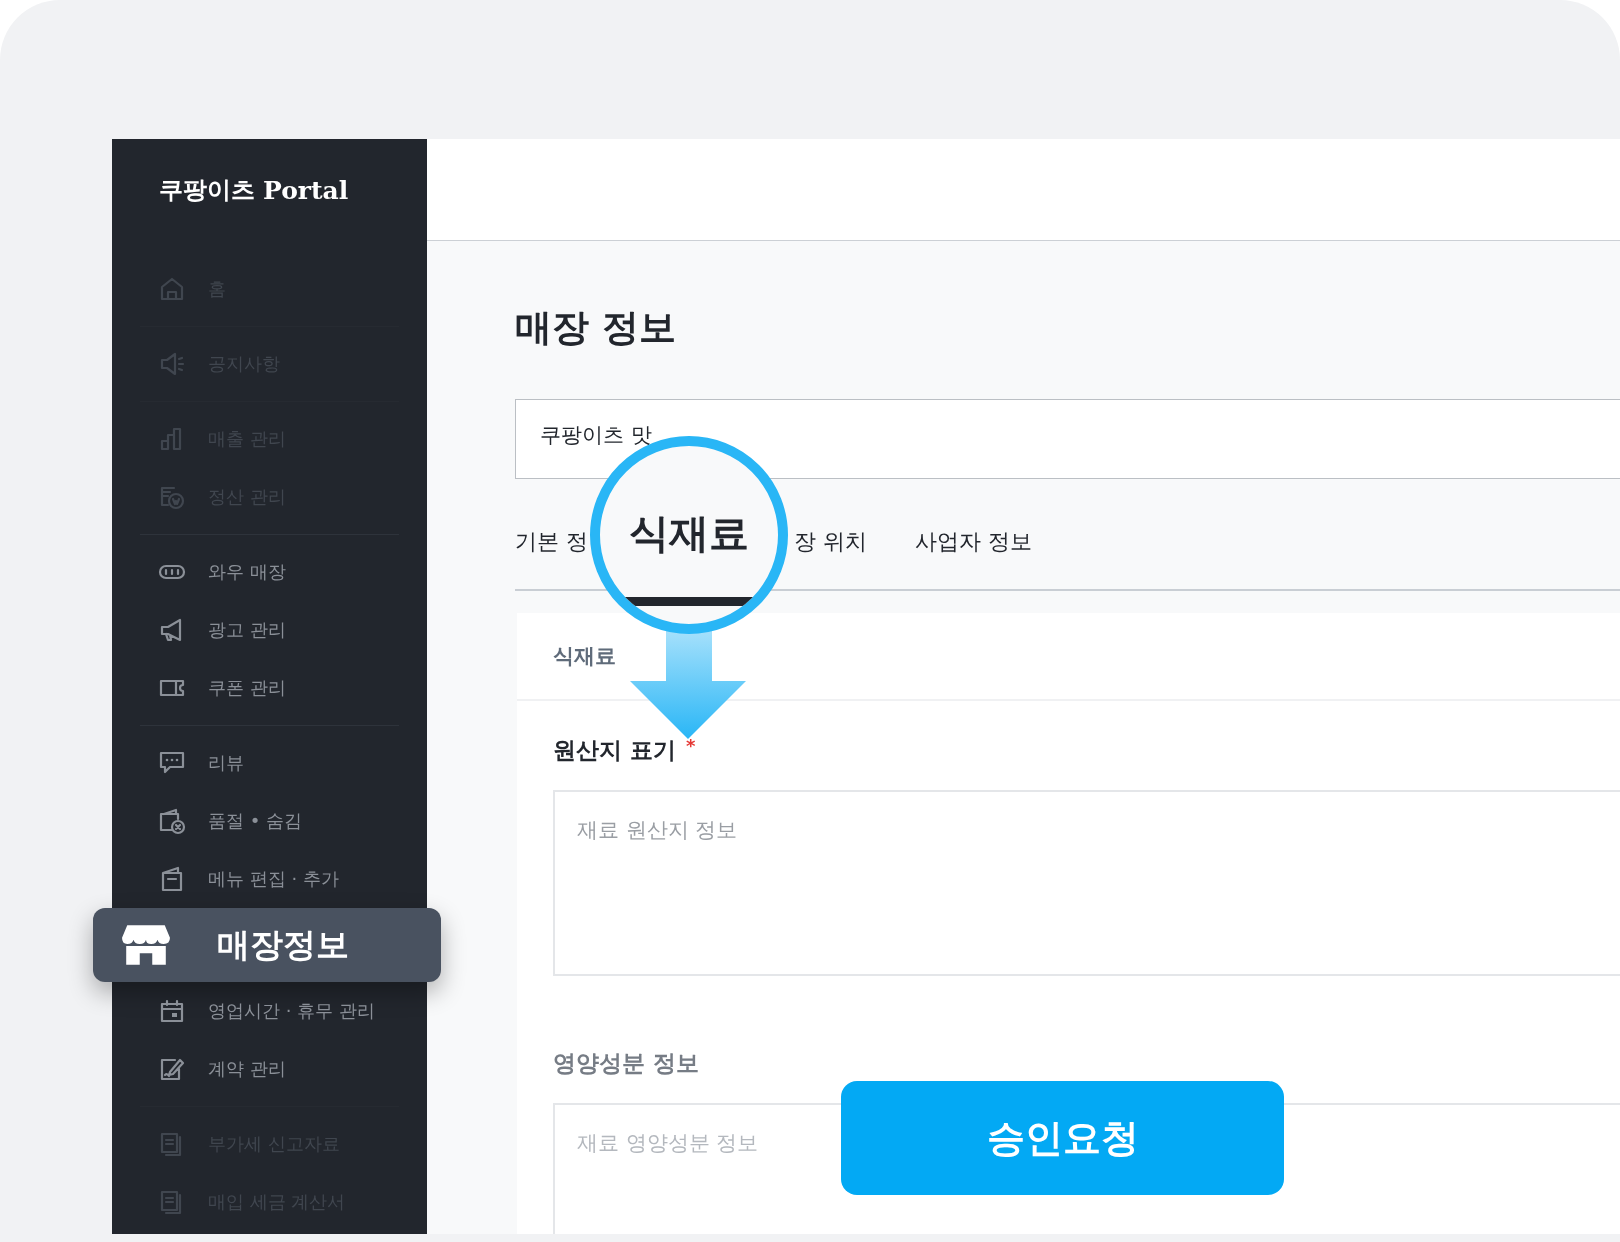  I want to click on speaker-icon, so click(172, 364).